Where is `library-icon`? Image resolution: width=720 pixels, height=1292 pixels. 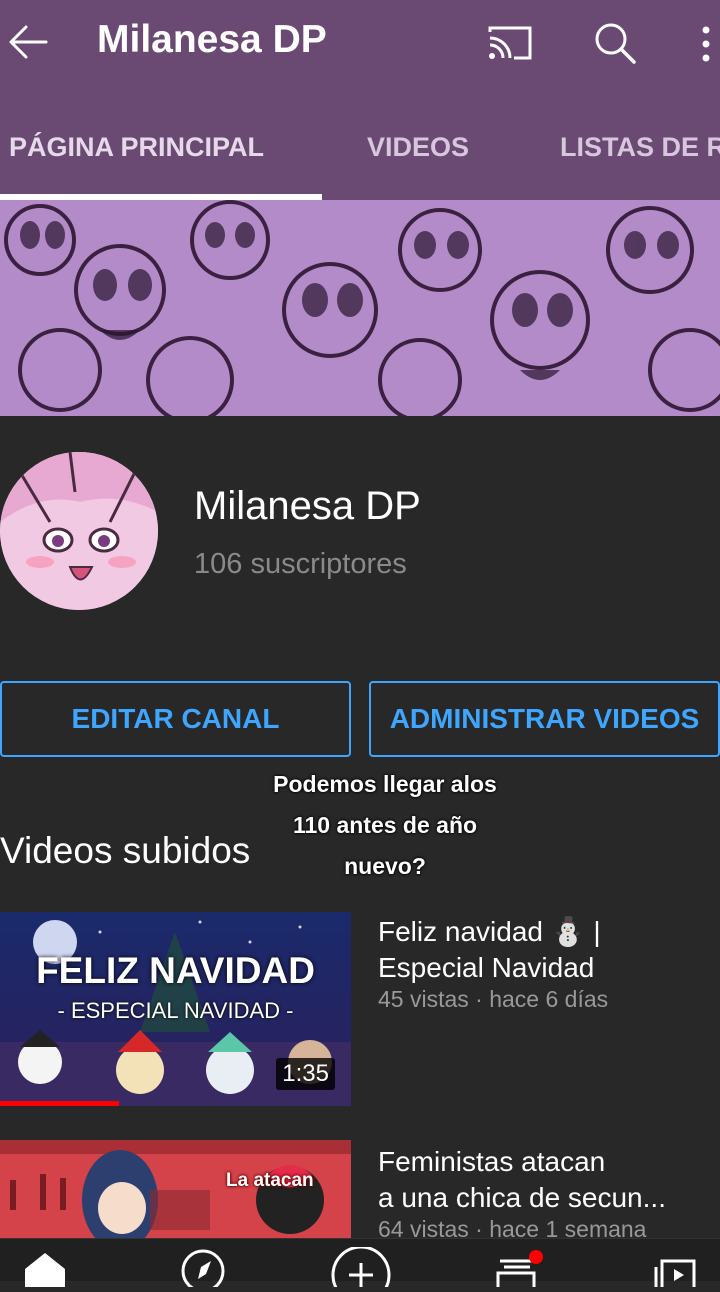 library-icon is located at coordinates (677, 1269).